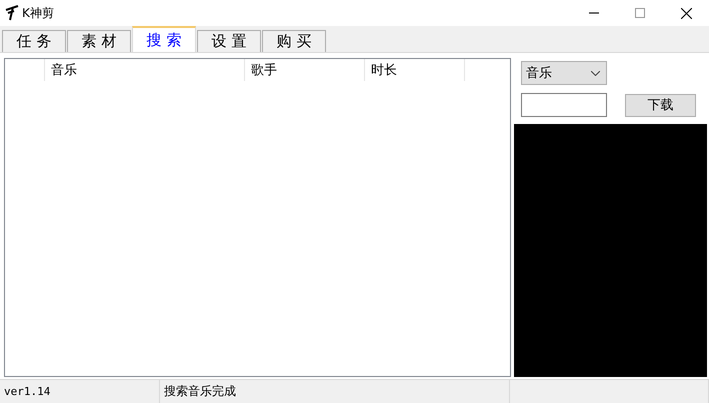  I want to click on close-icon, so click(686, 13).